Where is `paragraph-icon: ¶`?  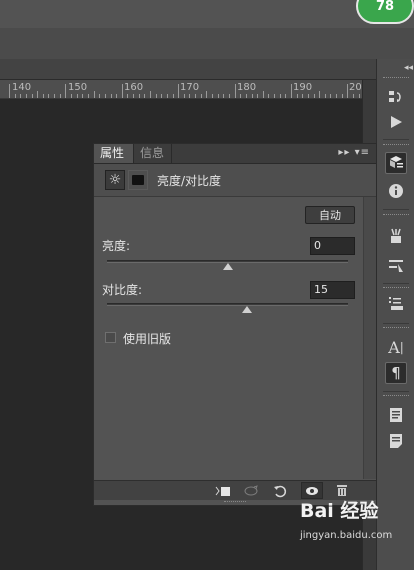
paragraph-icon: ¶ is located at coordinates (396, 373).